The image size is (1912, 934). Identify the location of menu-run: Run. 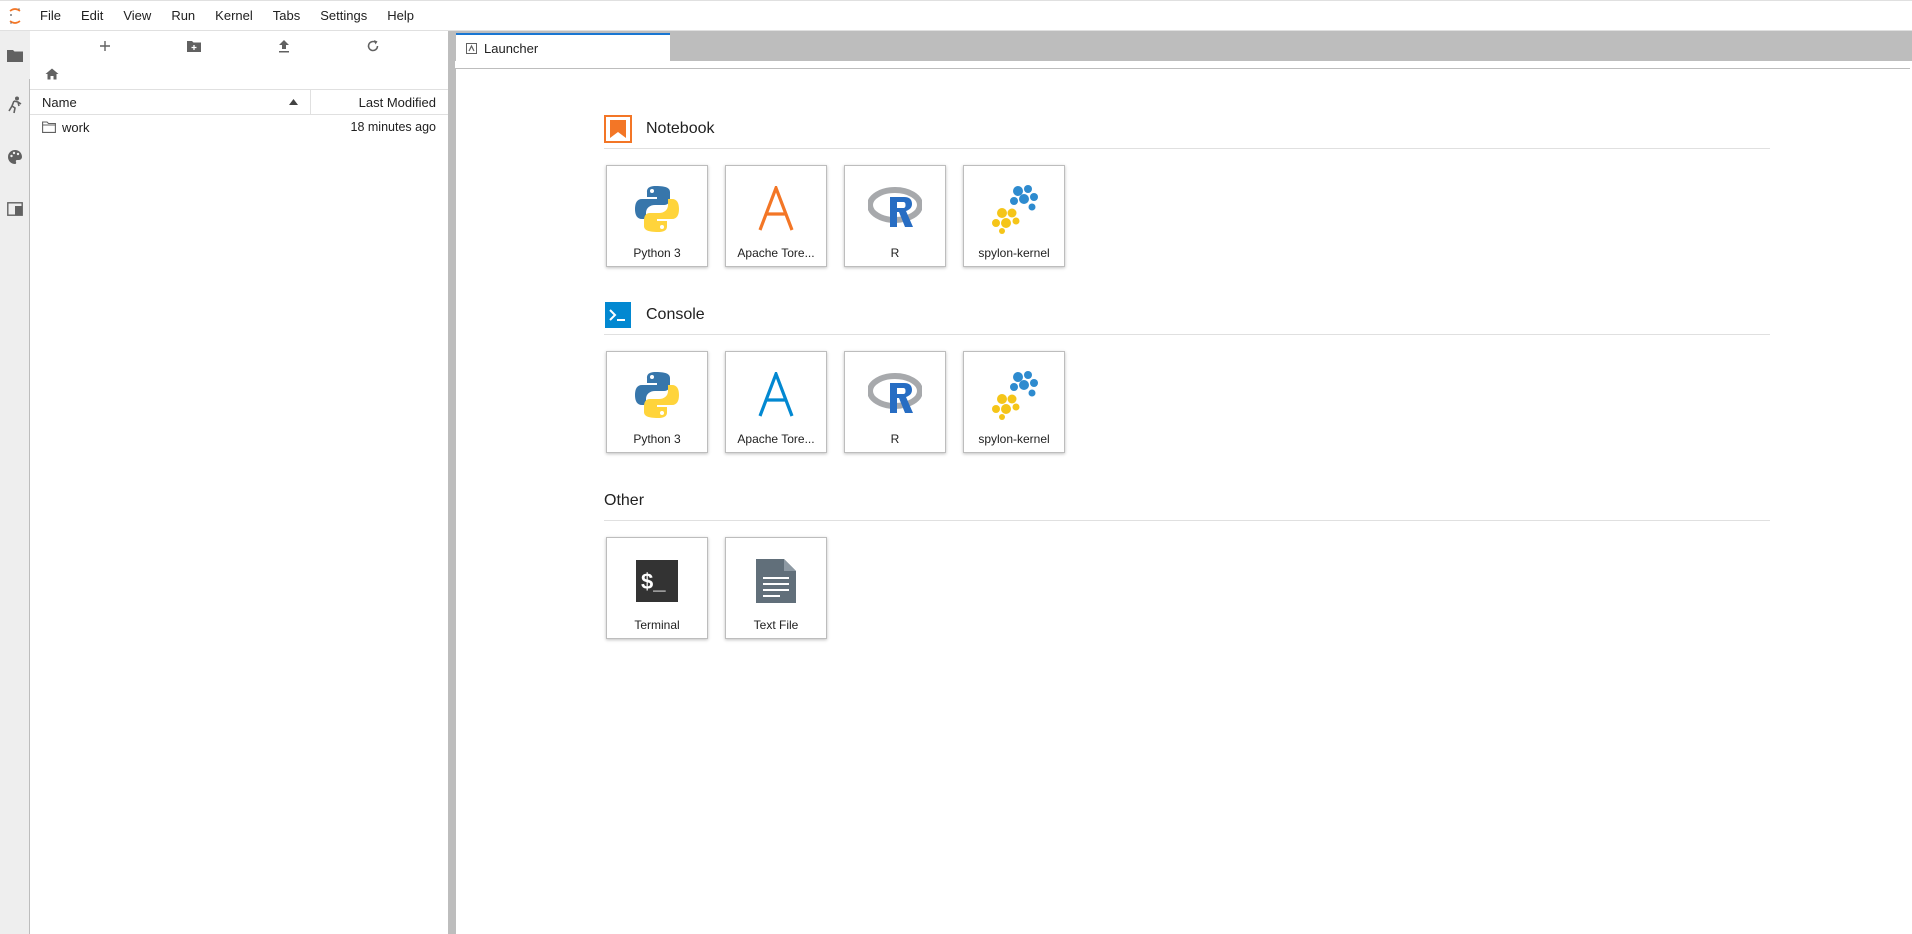
(183, 15).